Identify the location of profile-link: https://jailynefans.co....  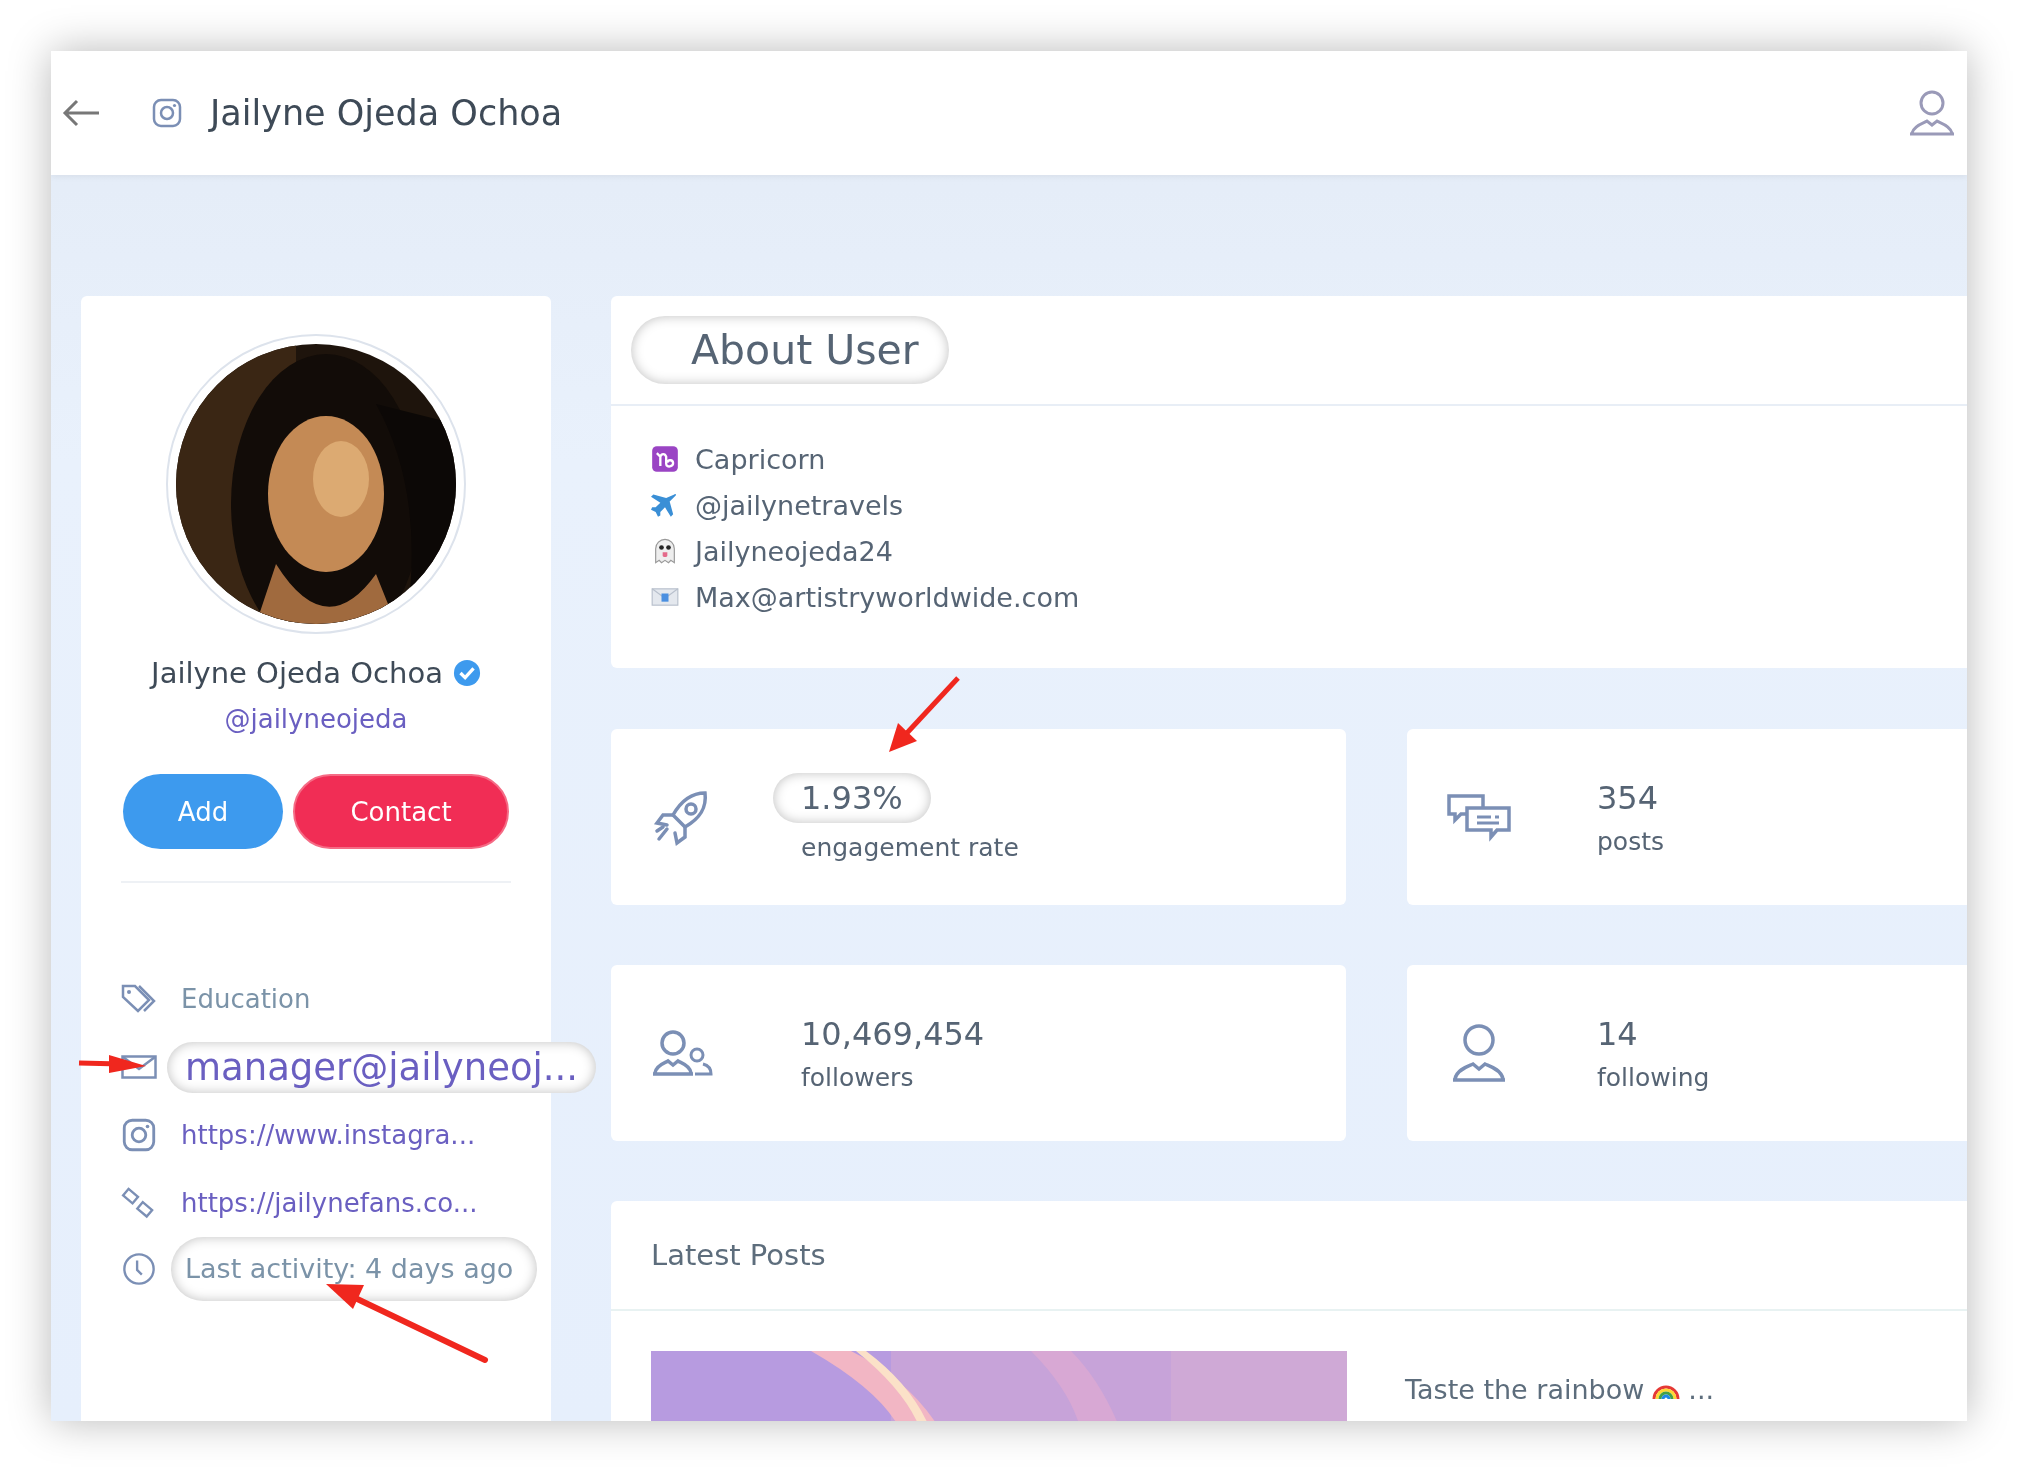
(329, 1203).